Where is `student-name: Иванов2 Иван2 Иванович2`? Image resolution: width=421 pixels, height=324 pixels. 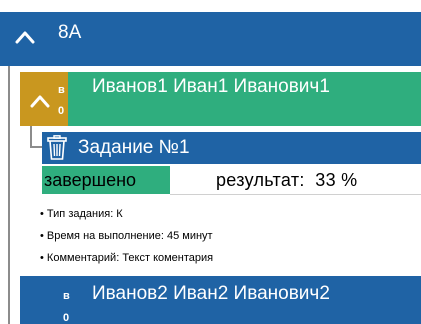 student-name: Иванов2 Иван2 Иванович2 is located at coordinates (211, 293).